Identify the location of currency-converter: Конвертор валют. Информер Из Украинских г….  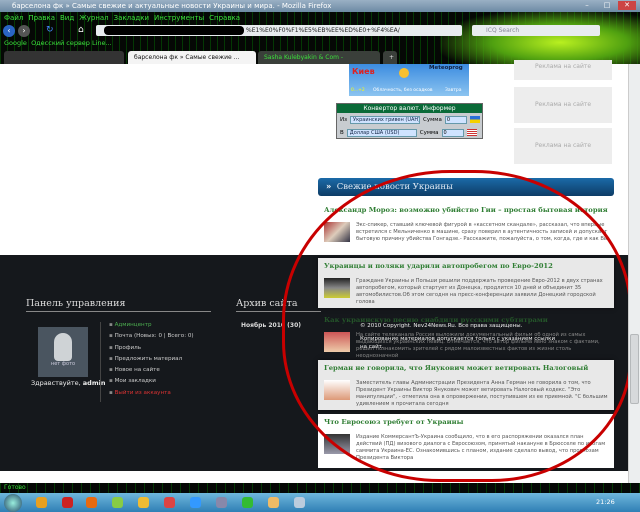
(409, 121).